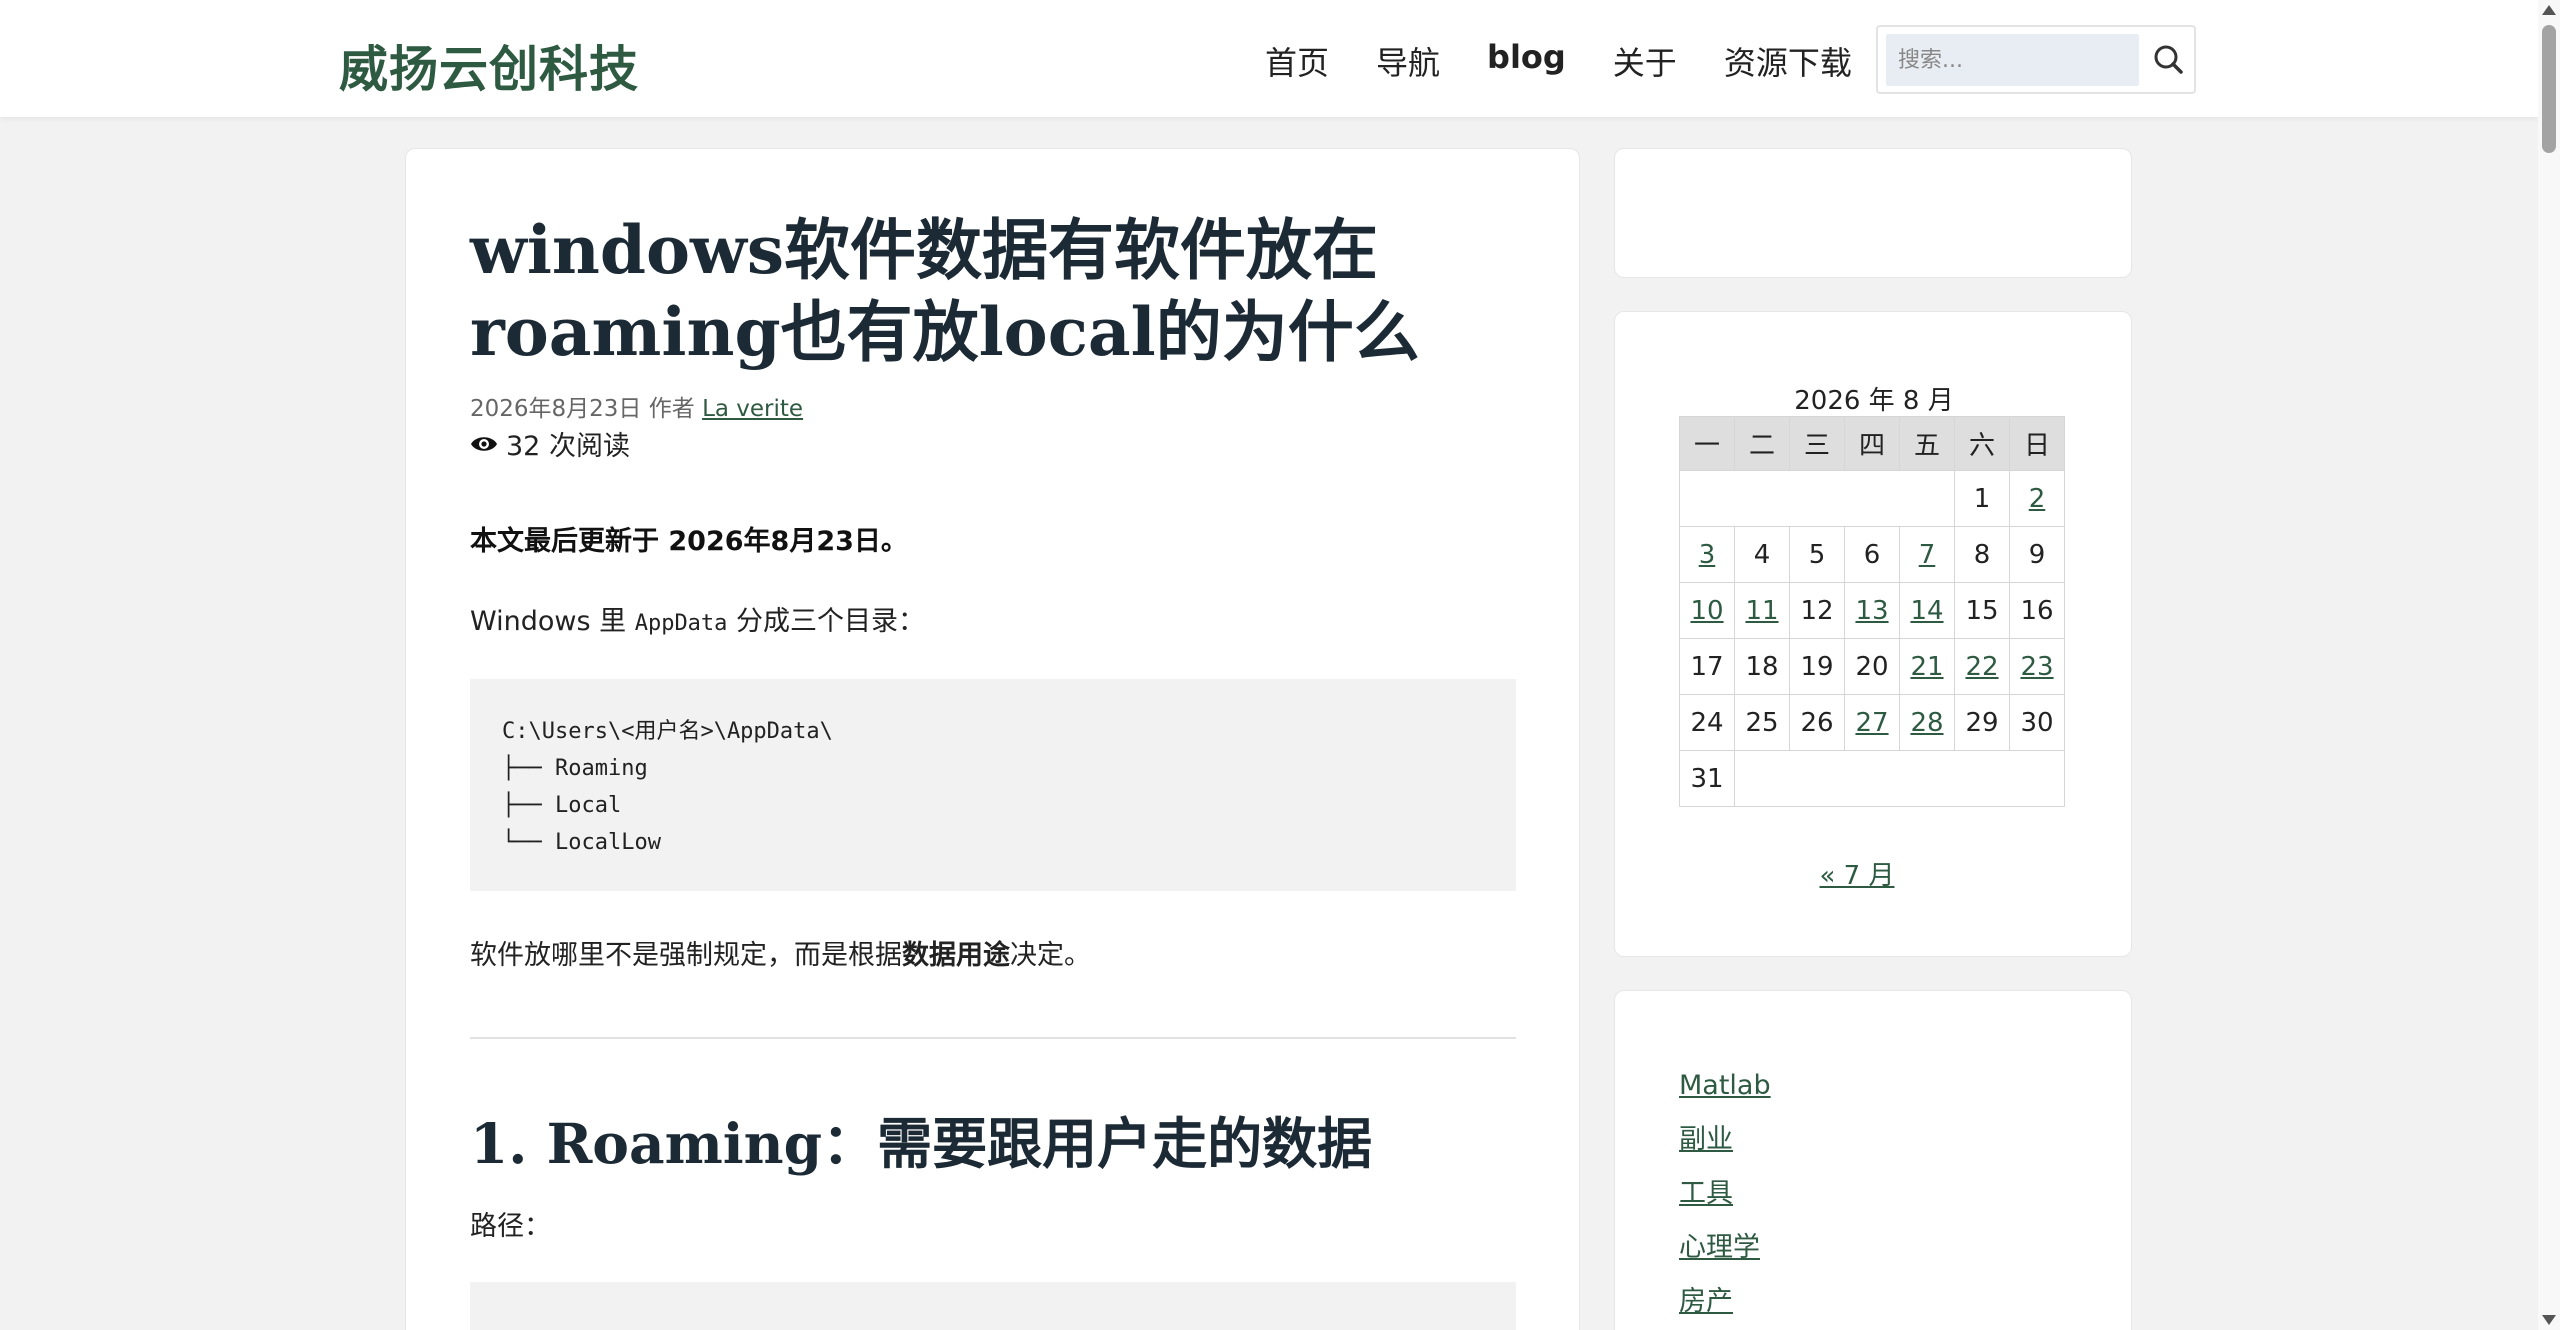 The width and height of the screenshot is (2560, 1330). I want to click on weekday-mon: 一, so click(1707, 443).